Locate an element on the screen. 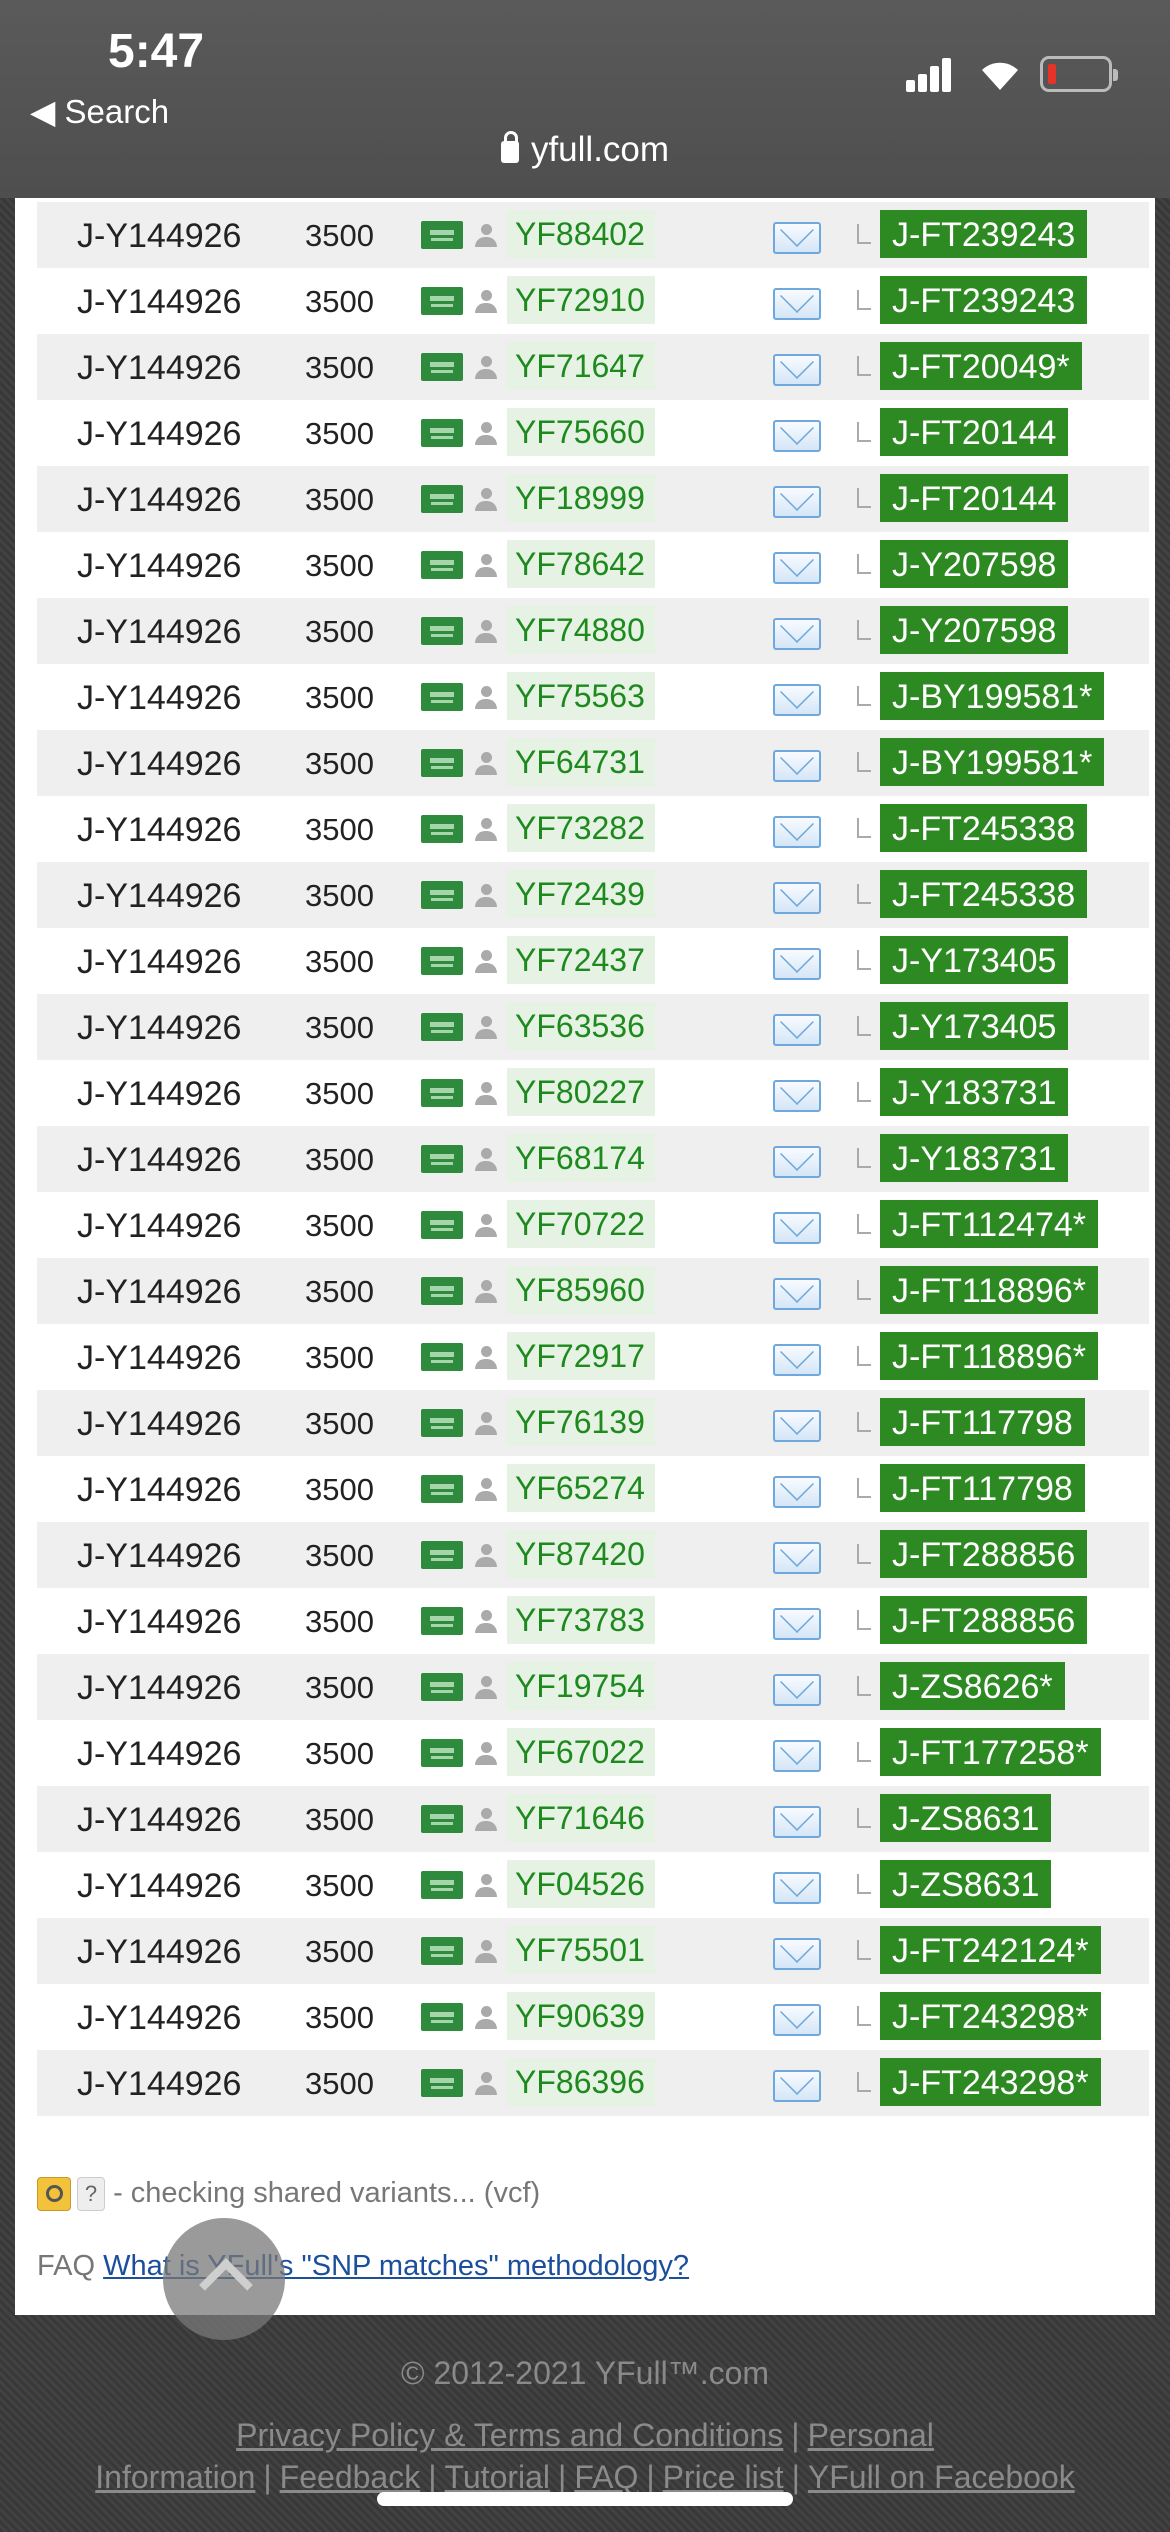 Image resolution: width=1170 pixels, height=2532 pixels. yfull-id-link: YF74880 is located at coordinates (581, 630).